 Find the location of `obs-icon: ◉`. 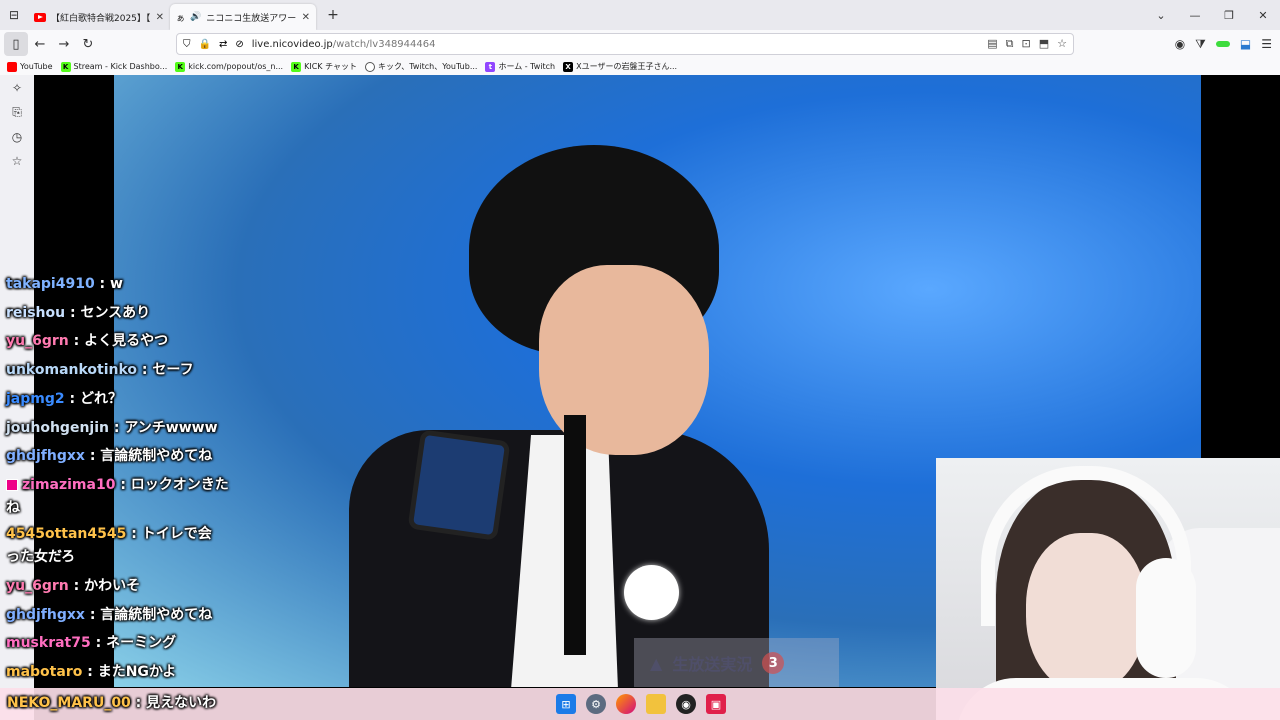

obs-icon: ◉ is located at coordinates (686, 704).